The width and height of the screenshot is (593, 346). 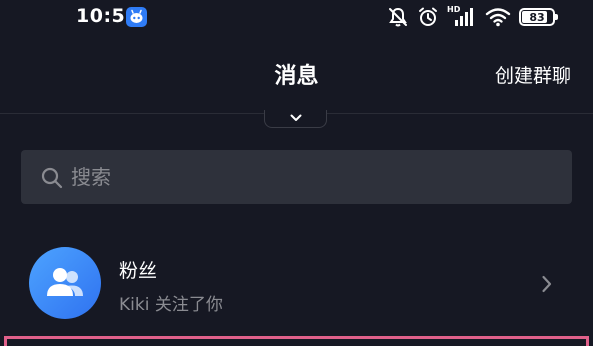 I want to click on chevron-right-icon, so click(x=547, y=284).